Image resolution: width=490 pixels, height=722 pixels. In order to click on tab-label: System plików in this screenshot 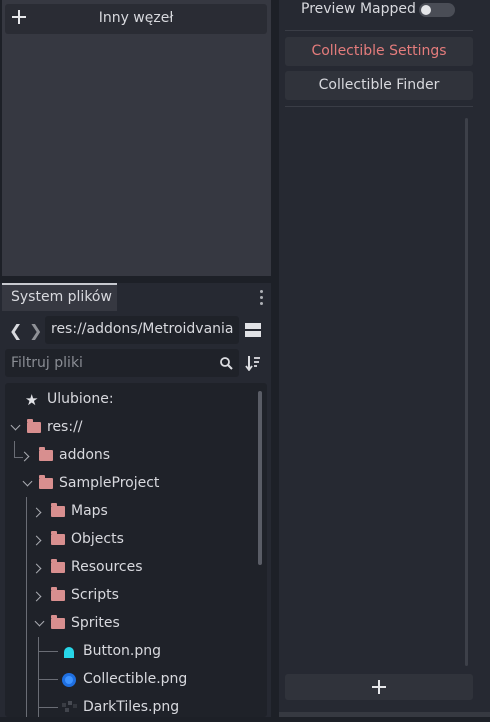, I will do `click(61, 297)`.